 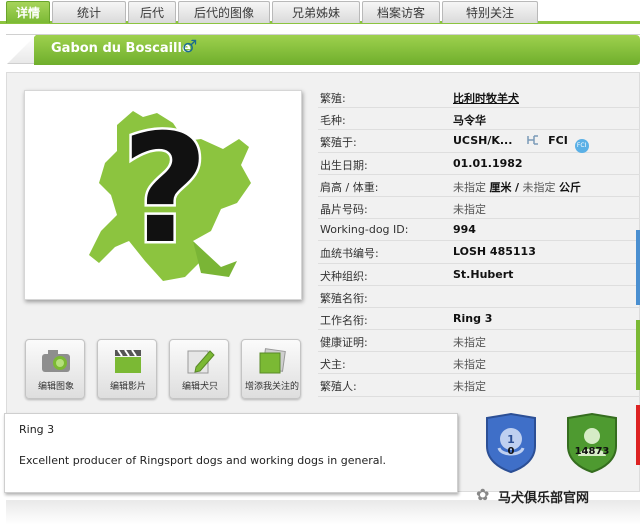 I want to click on edit-video-button: 编辑影片, so click(x=127, y=369).